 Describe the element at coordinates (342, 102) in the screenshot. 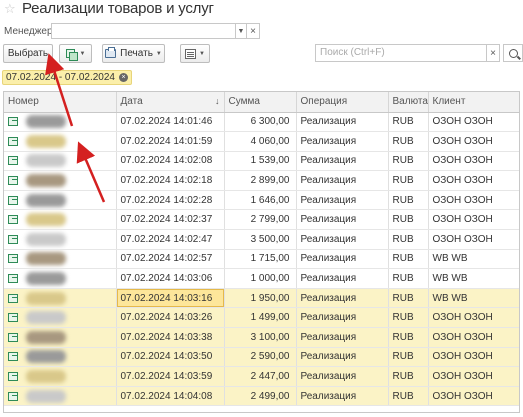

I see `column-header-operation: Операция` at that location.